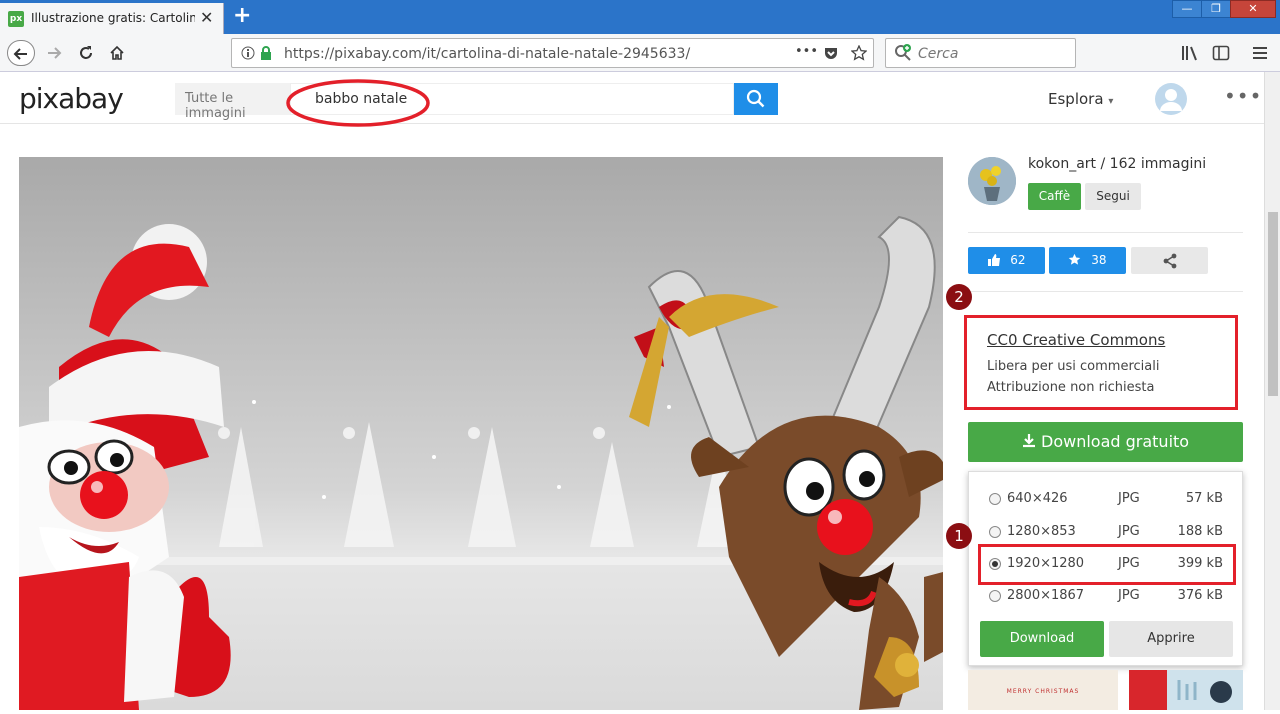 This screenshot has height=714, width=1280. Describe the element at coordinates (1190, 53) in the screenshot. I see `library-icon` at that location.